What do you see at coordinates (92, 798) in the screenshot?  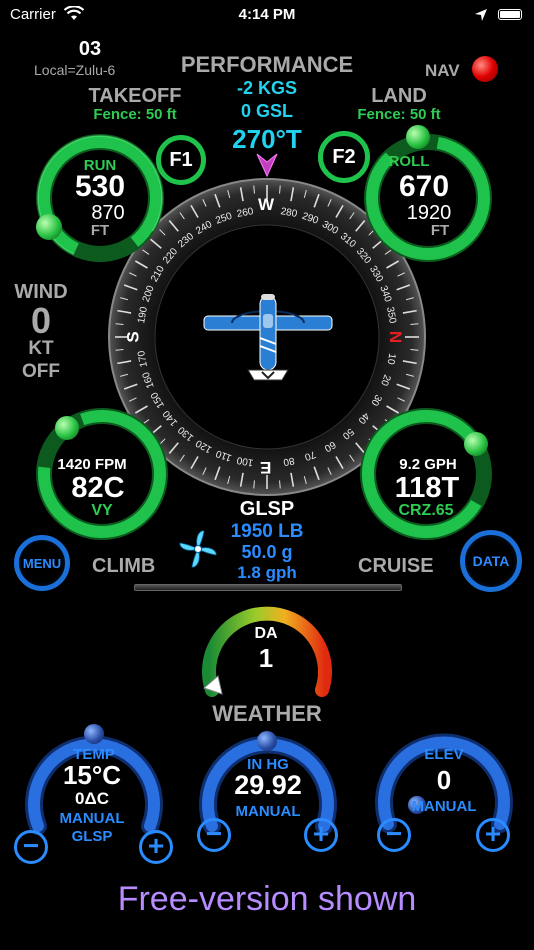 I see `temp-delta: 0ΔC` at bounding box center [92, 798].